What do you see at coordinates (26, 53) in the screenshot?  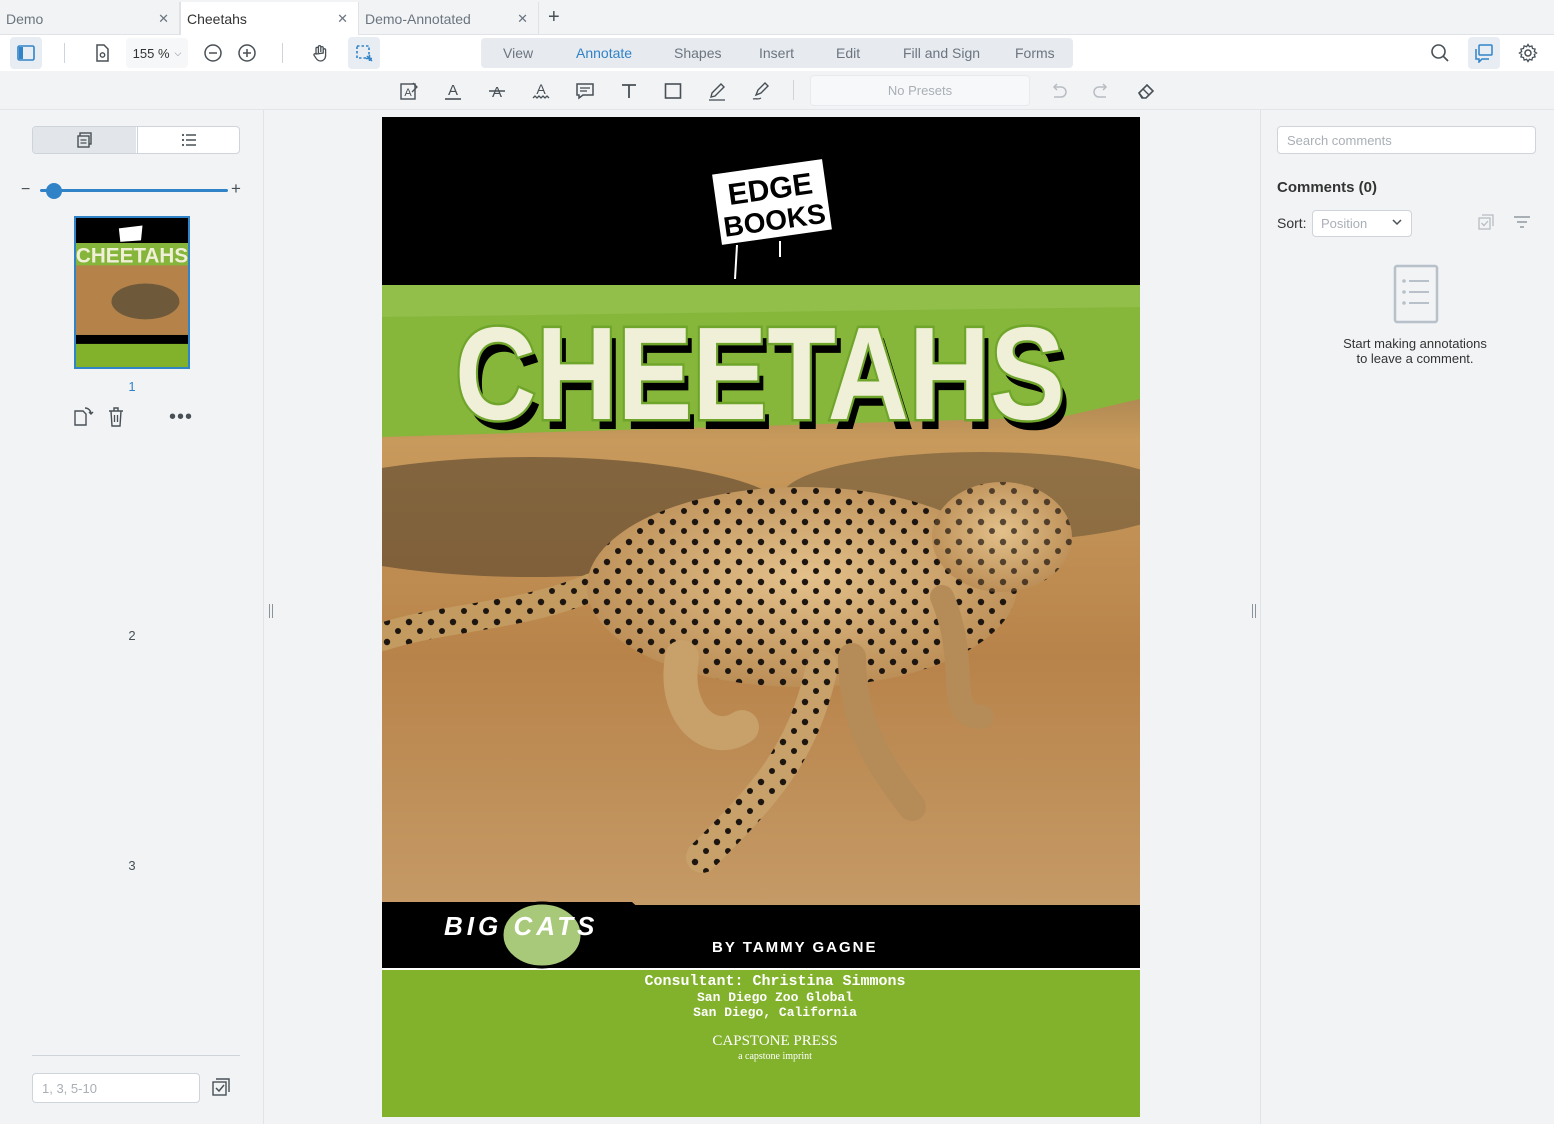 I see `toggle-left-panel-icon` at bounding box center [26, 53].